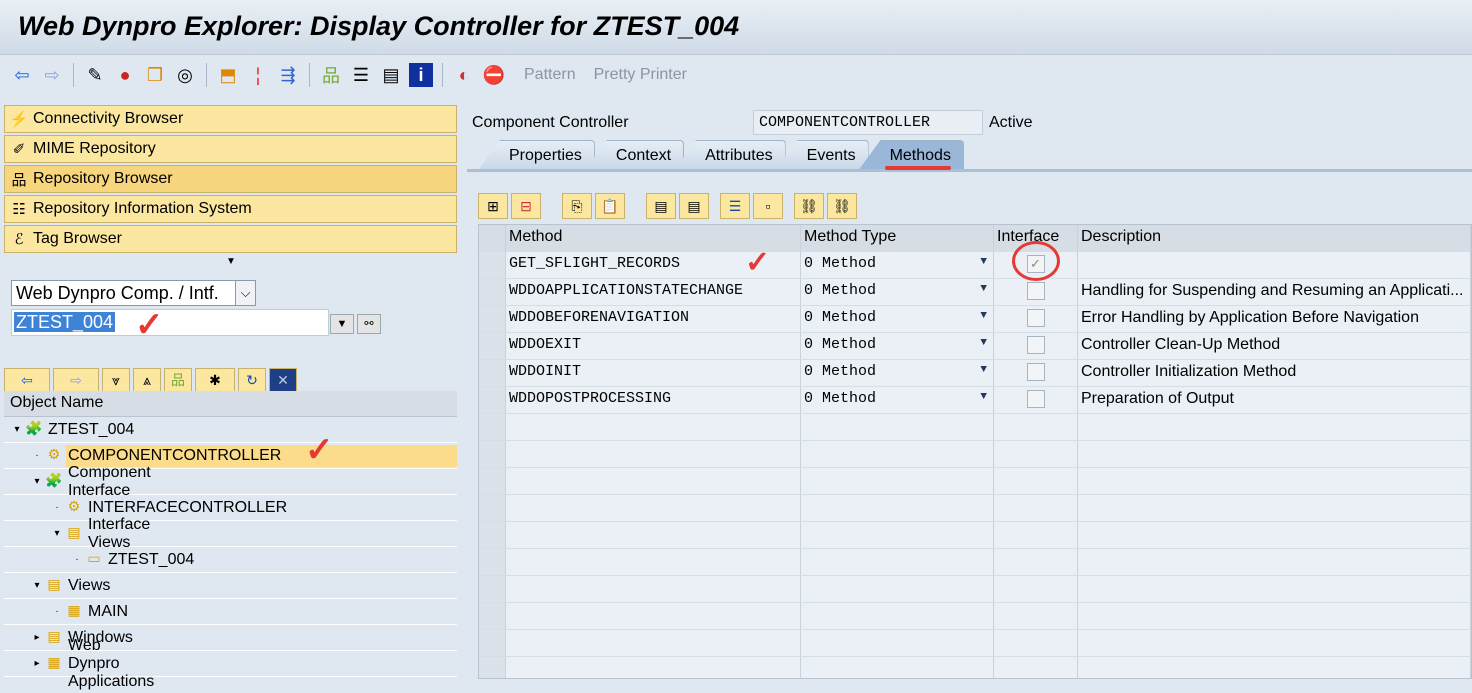  What do you see at coordinates (133, 293) in the screenshot?
I see `object-type-select: Web Dynpro Comp. / Intf. ⌵` at bounding box center [133, 293].